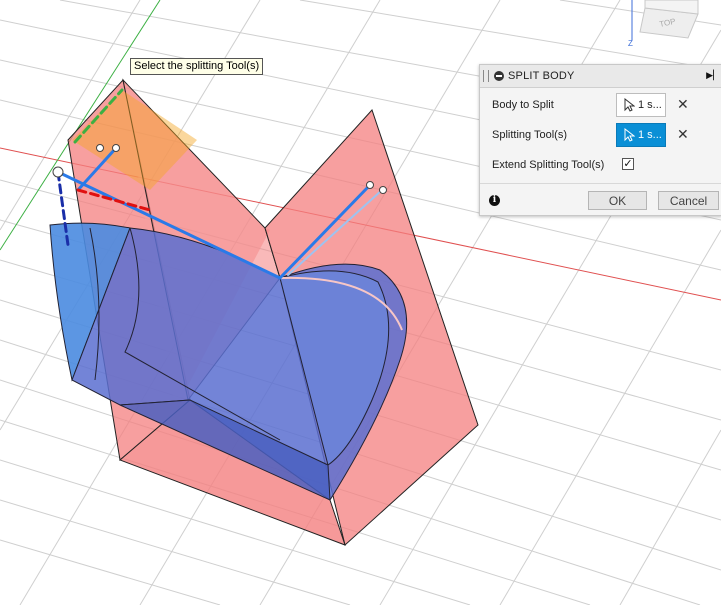  I want to click on clear-tool-selection-icon: ✕, so click(683, 134).